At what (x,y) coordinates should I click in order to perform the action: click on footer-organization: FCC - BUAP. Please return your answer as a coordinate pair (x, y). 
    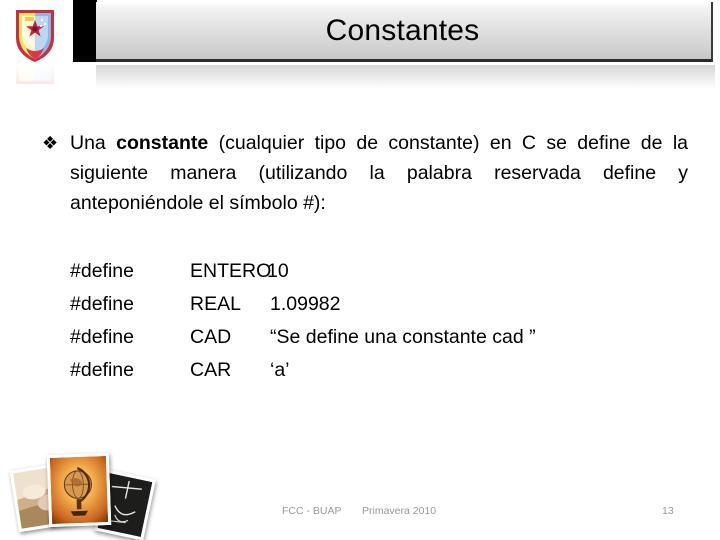
    Looking at the image, I should click on (312, 511).